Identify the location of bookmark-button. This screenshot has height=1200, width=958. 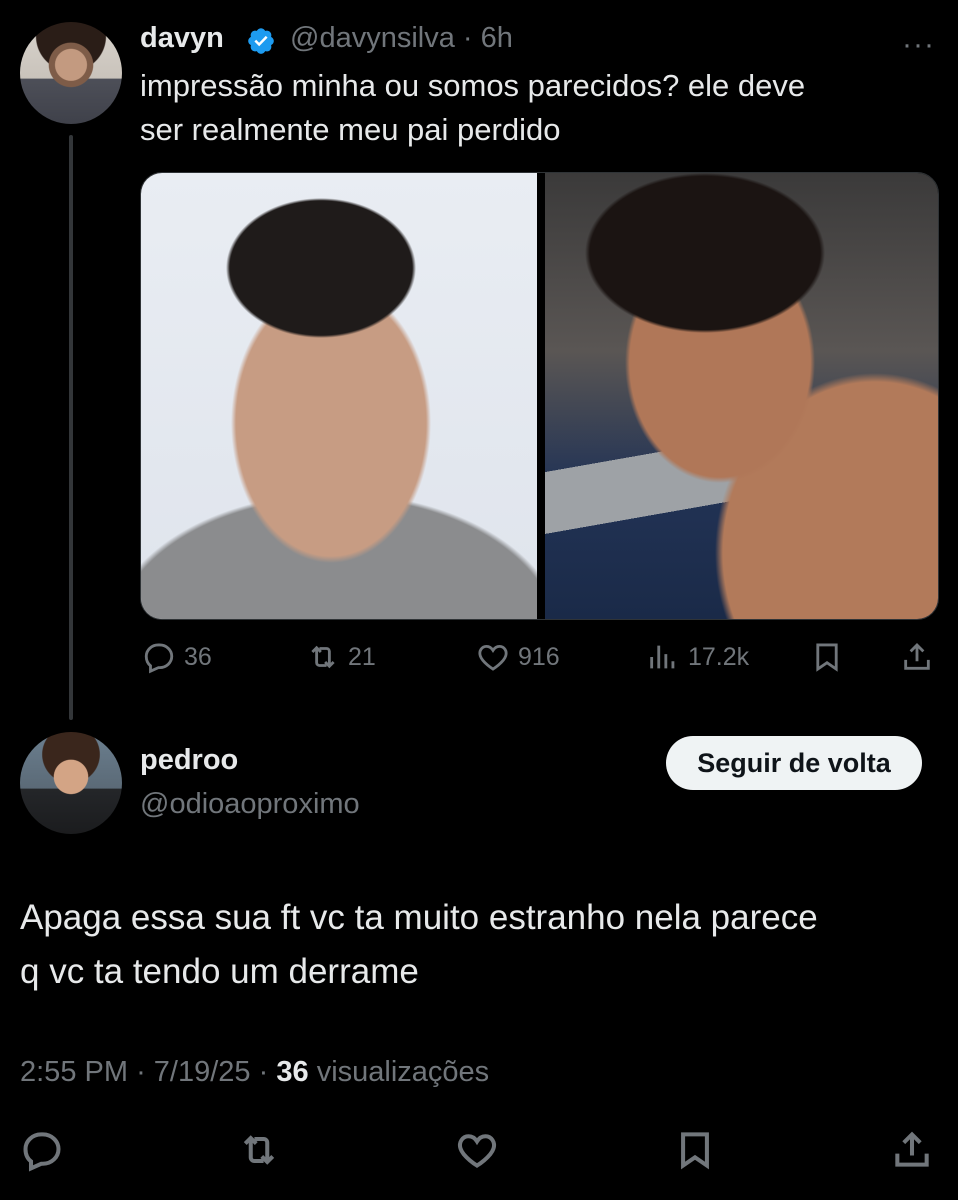
(695, 1152).